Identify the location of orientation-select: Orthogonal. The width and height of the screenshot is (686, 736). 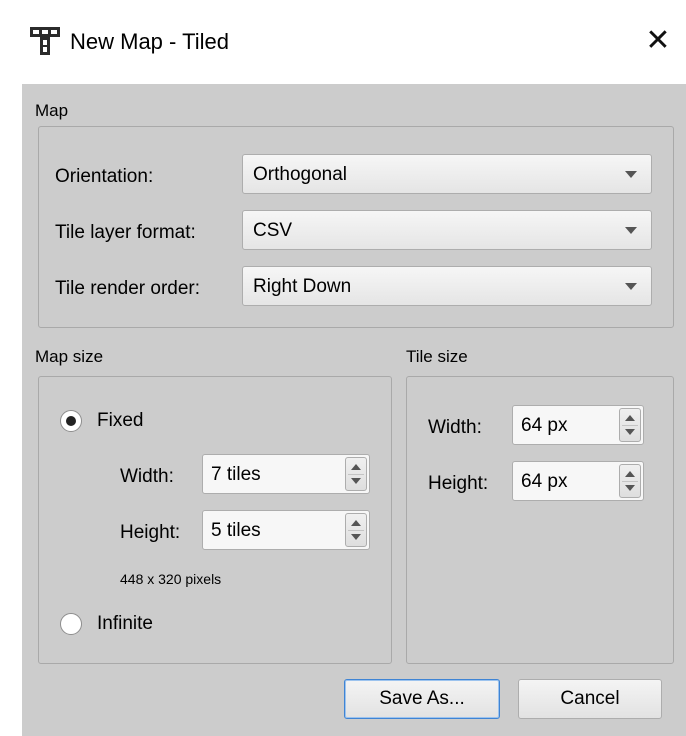
(447, 174).